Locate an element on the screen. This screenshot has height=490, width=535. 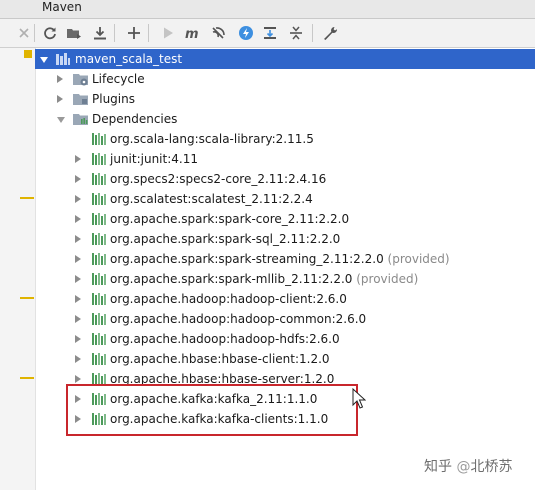
generate-sources-icon is located at coordinates (74, 33).